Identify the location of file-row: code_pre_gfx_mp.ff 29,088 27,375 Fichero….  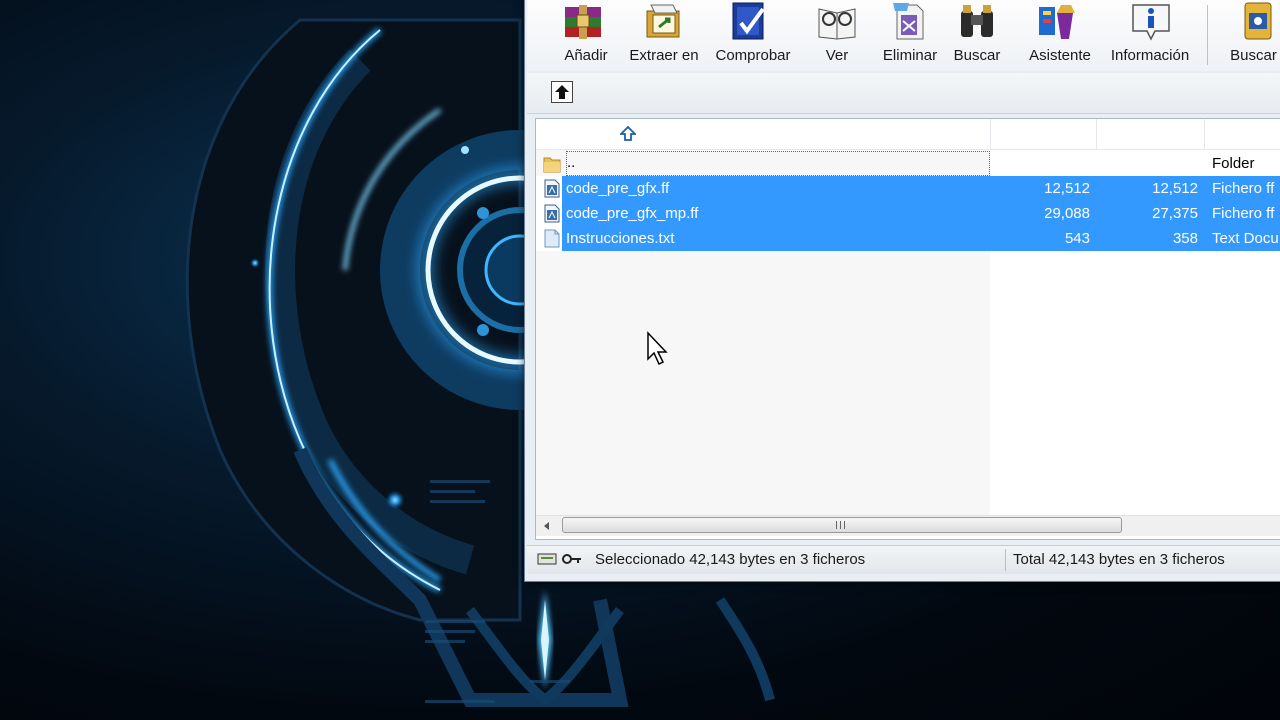
(908, 213).